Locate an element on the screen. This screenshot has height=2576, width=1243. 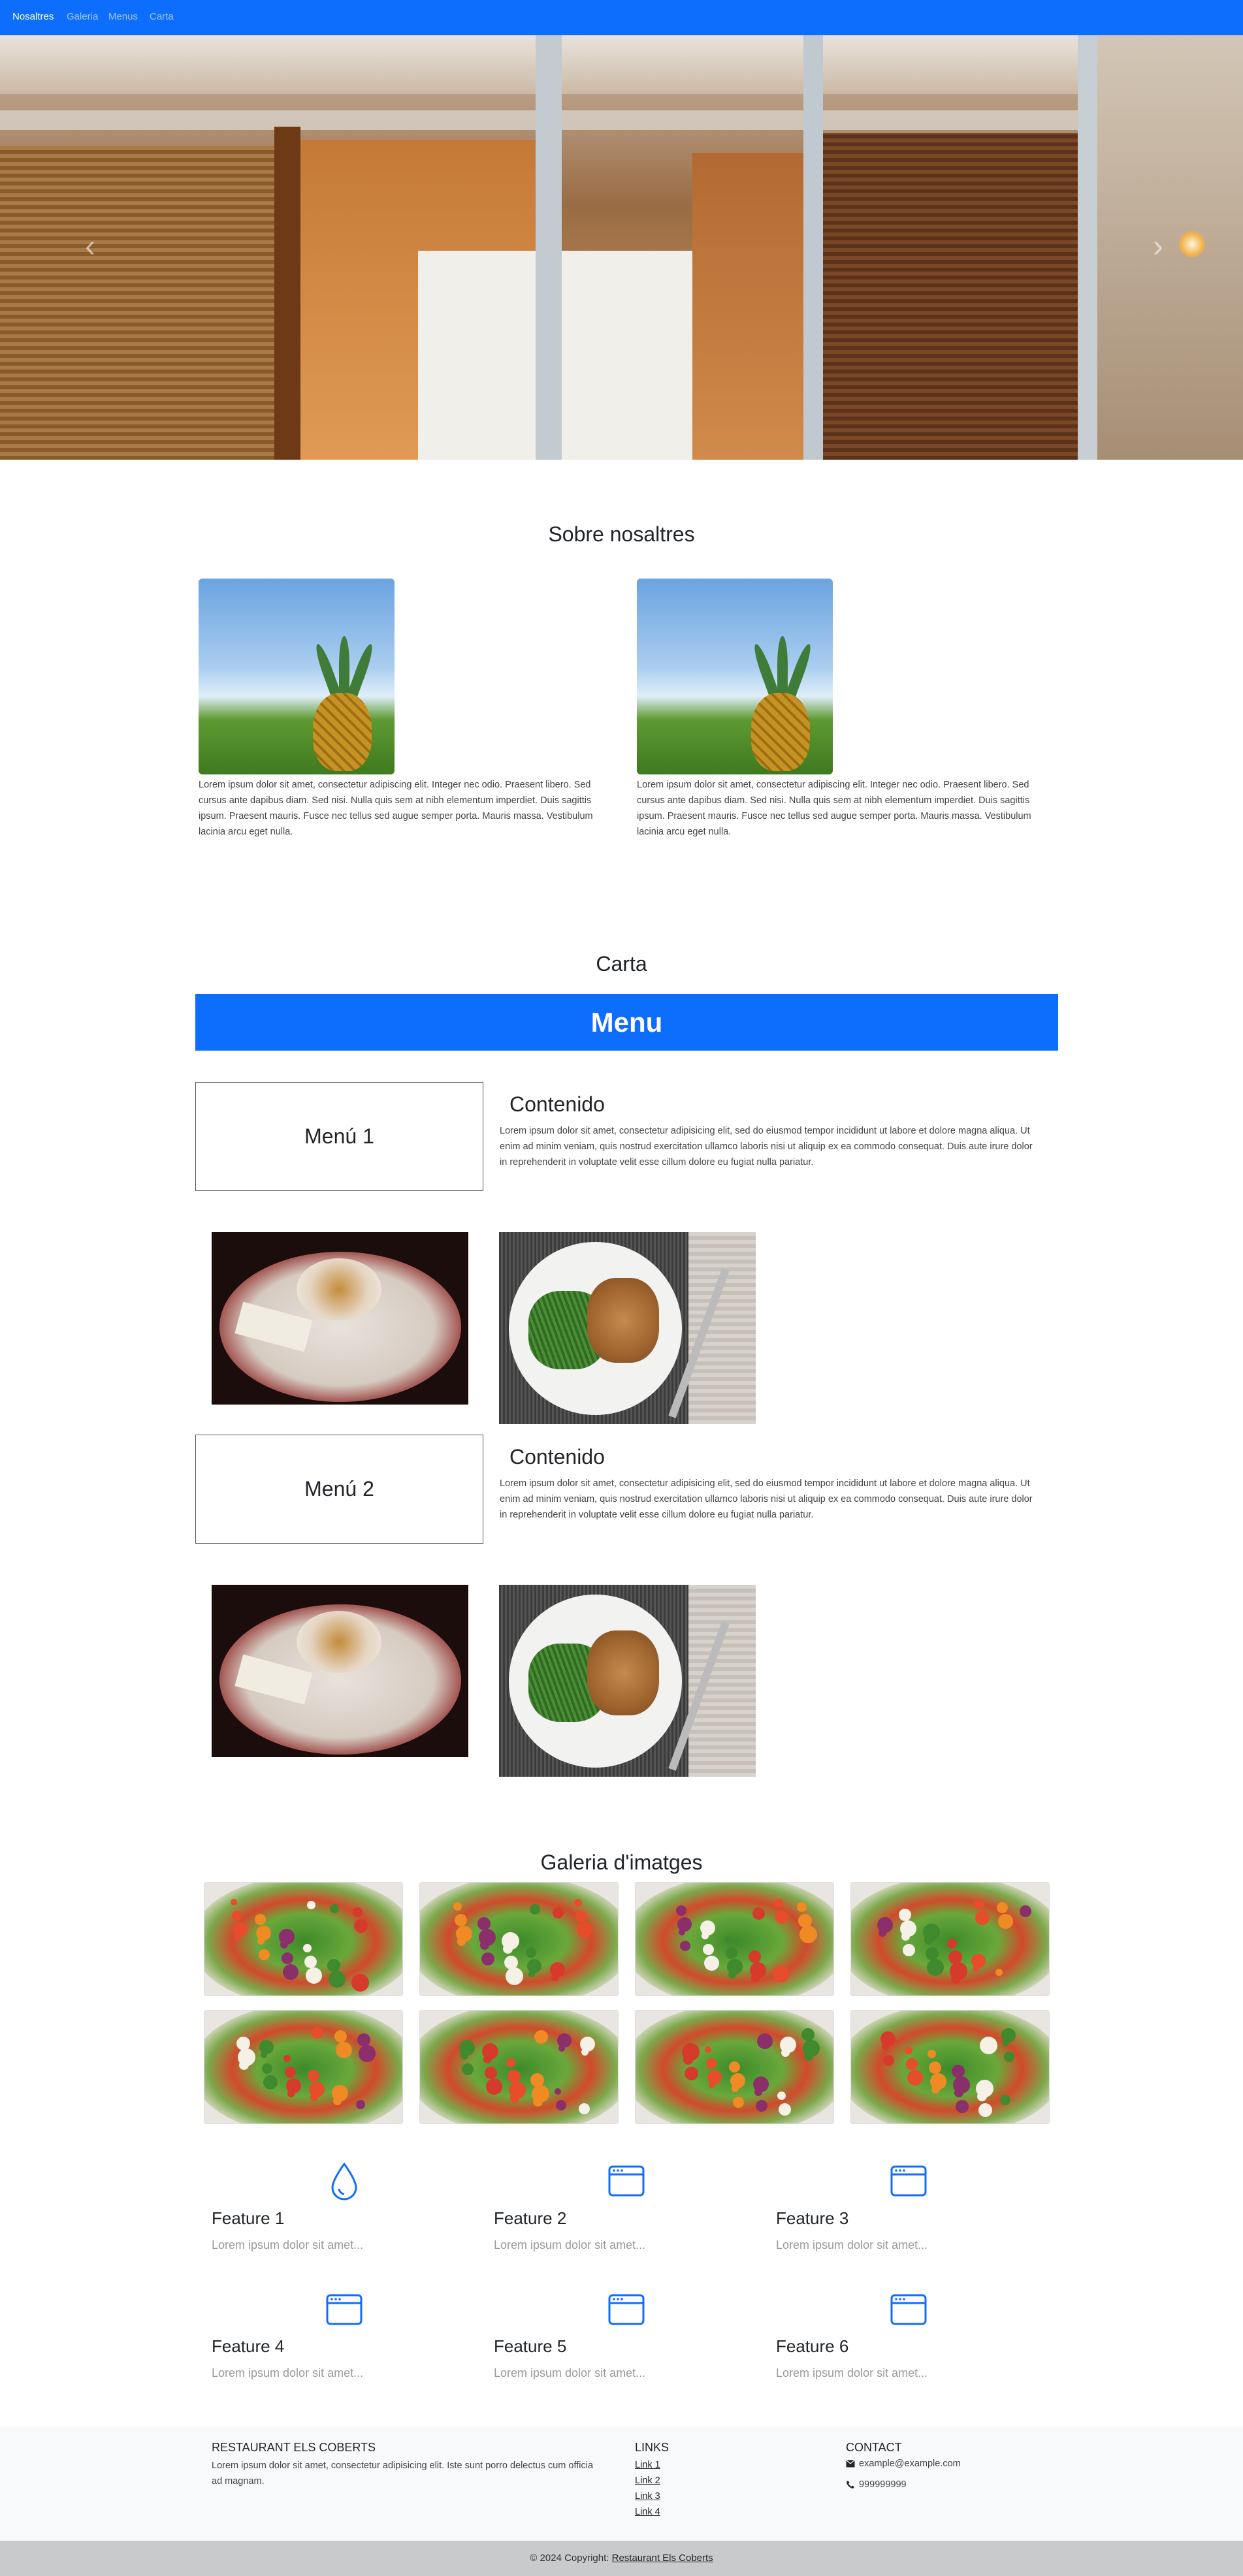
footer-link-3: Link 3 is located at coordinates (647, 2496).